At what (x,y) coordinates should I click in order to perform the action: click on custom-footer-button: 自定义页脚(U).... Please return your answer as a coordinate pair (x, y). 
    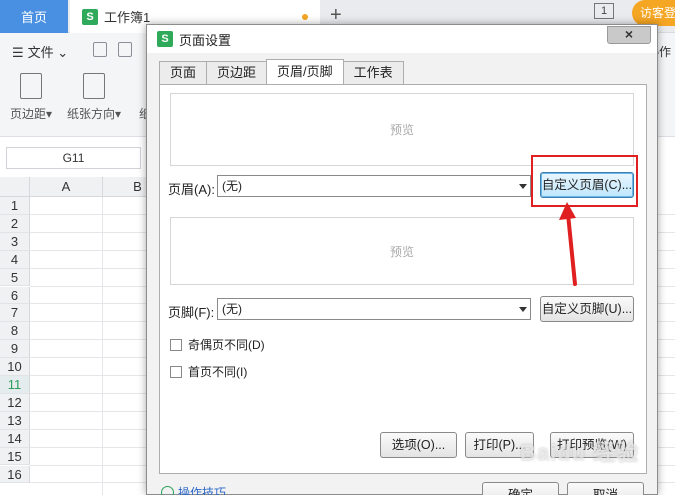
    Looking at the image, I should click on (587, 309).